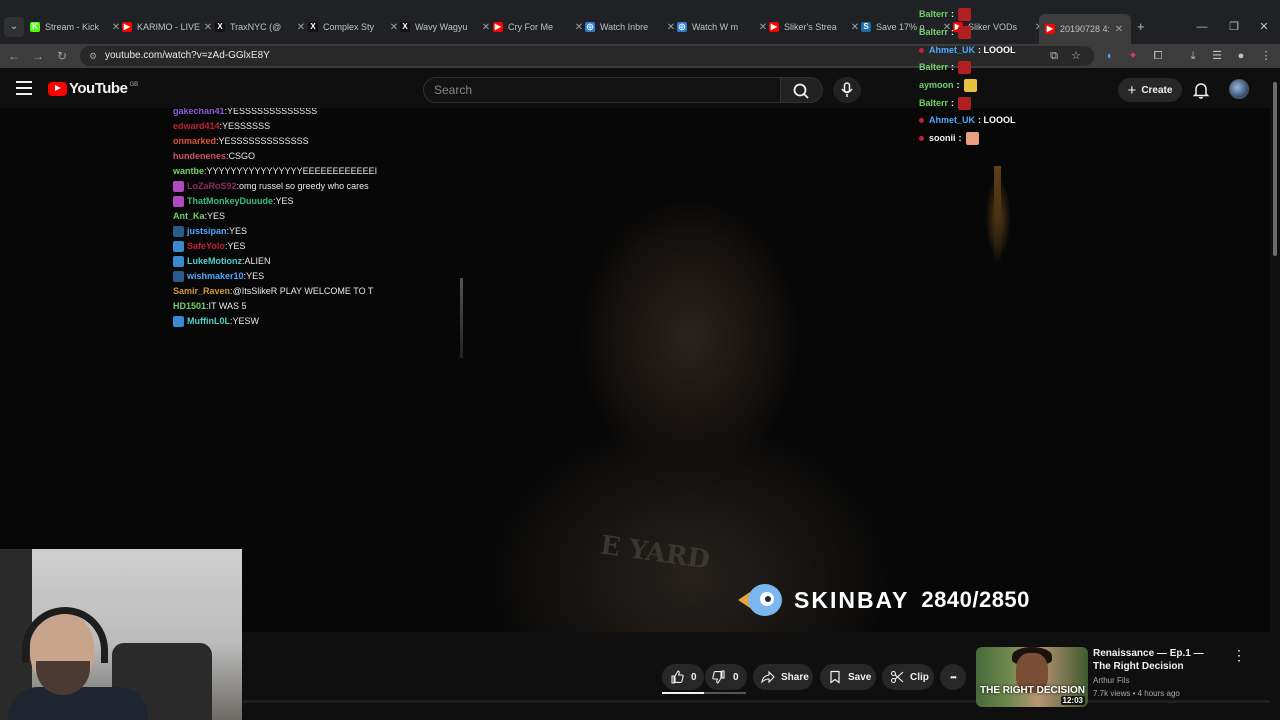 The height and width of the screenshot is (720, 1280). I want to click on tab-title: Sliker's Strea, so click(810, 27).